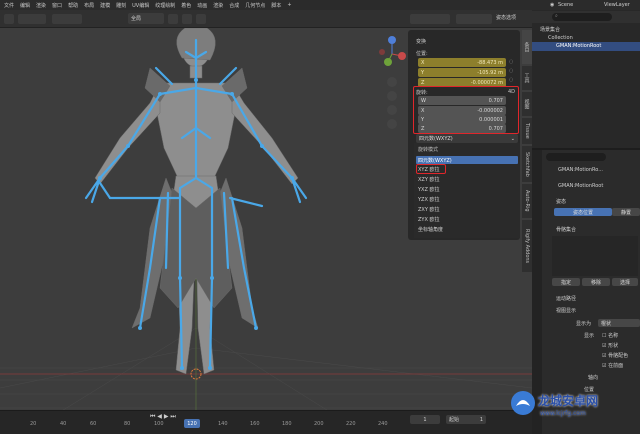 The image size is (640, 434). Describe the element at coordinates (467, 138) in the screenshot. I see `rotation-mode-select: 四元数(WXYZ) ⌄` at that location.